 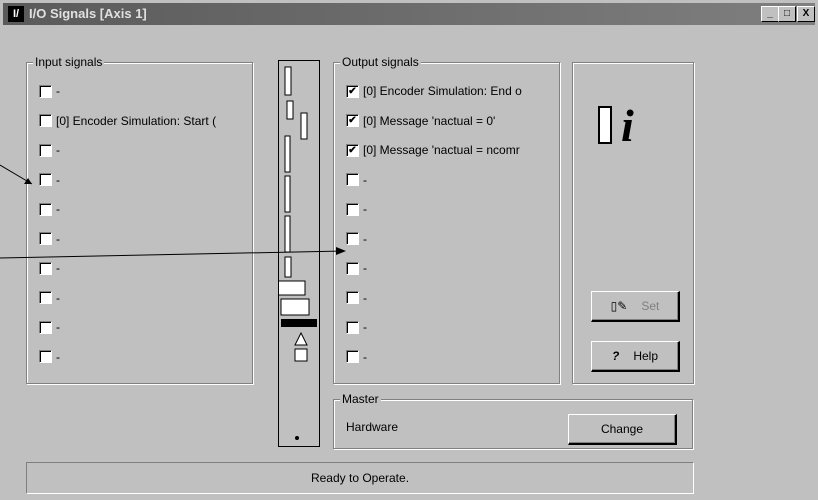 What do you see at coordinates (442, 91) in the screenshot?
I see `signal-label: [0] Encoder Simulation: End o` at bounding box center [442, 91].